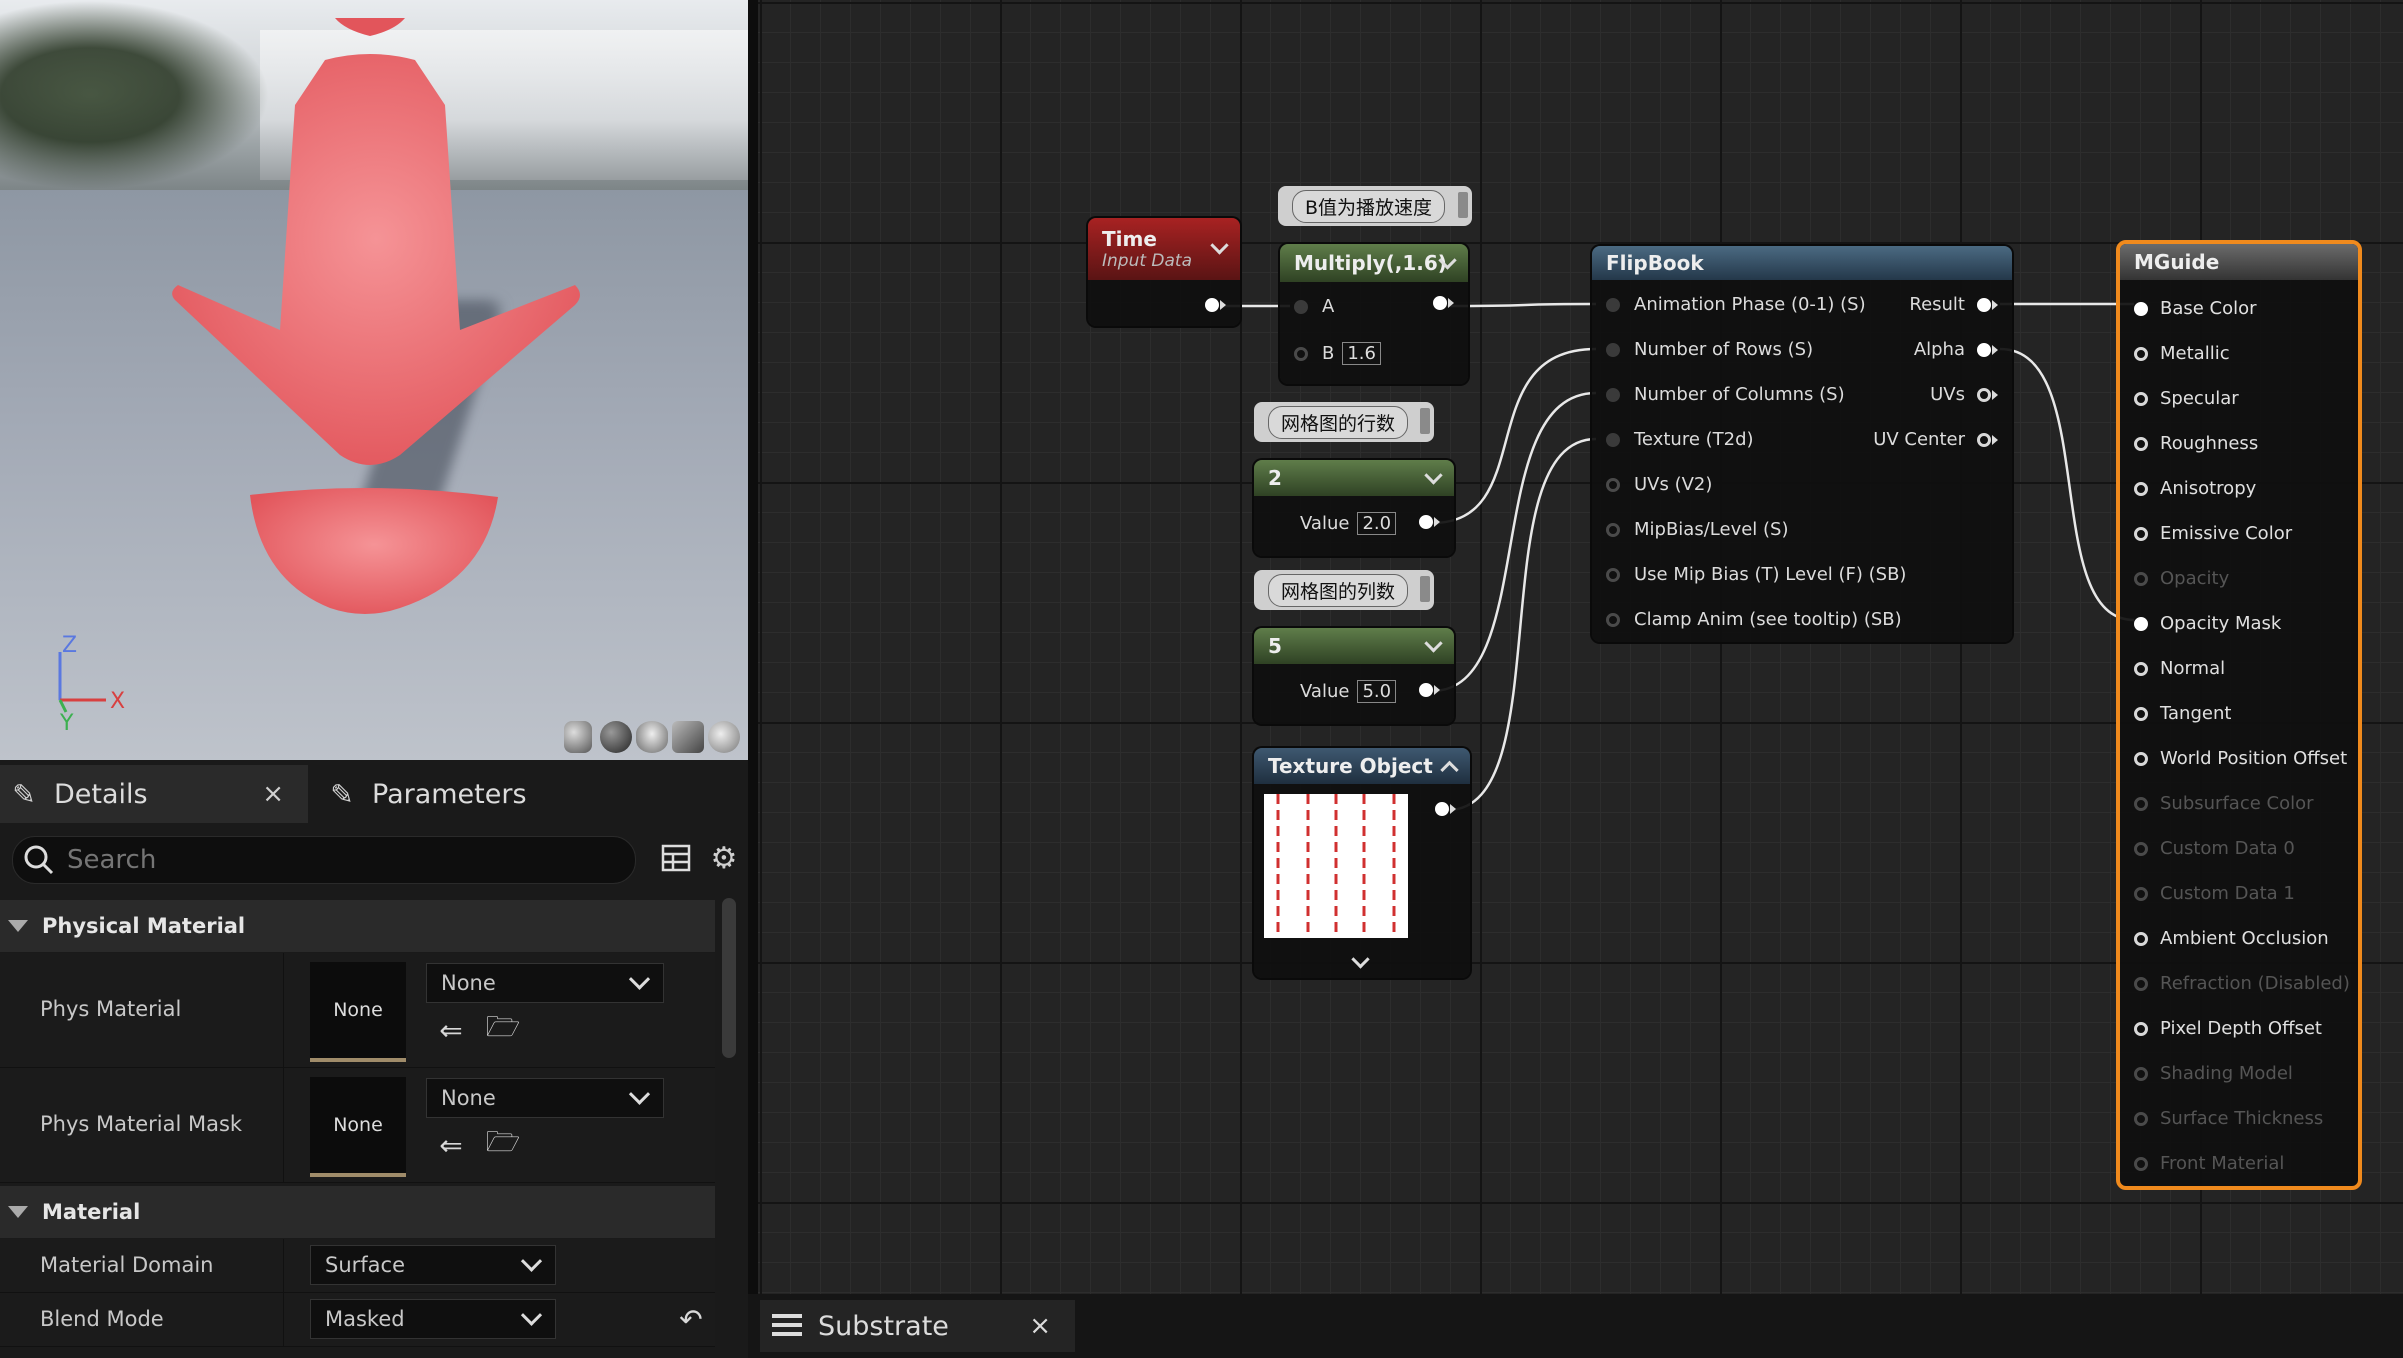  I want to click on table-view-icon, so click(676, 858).